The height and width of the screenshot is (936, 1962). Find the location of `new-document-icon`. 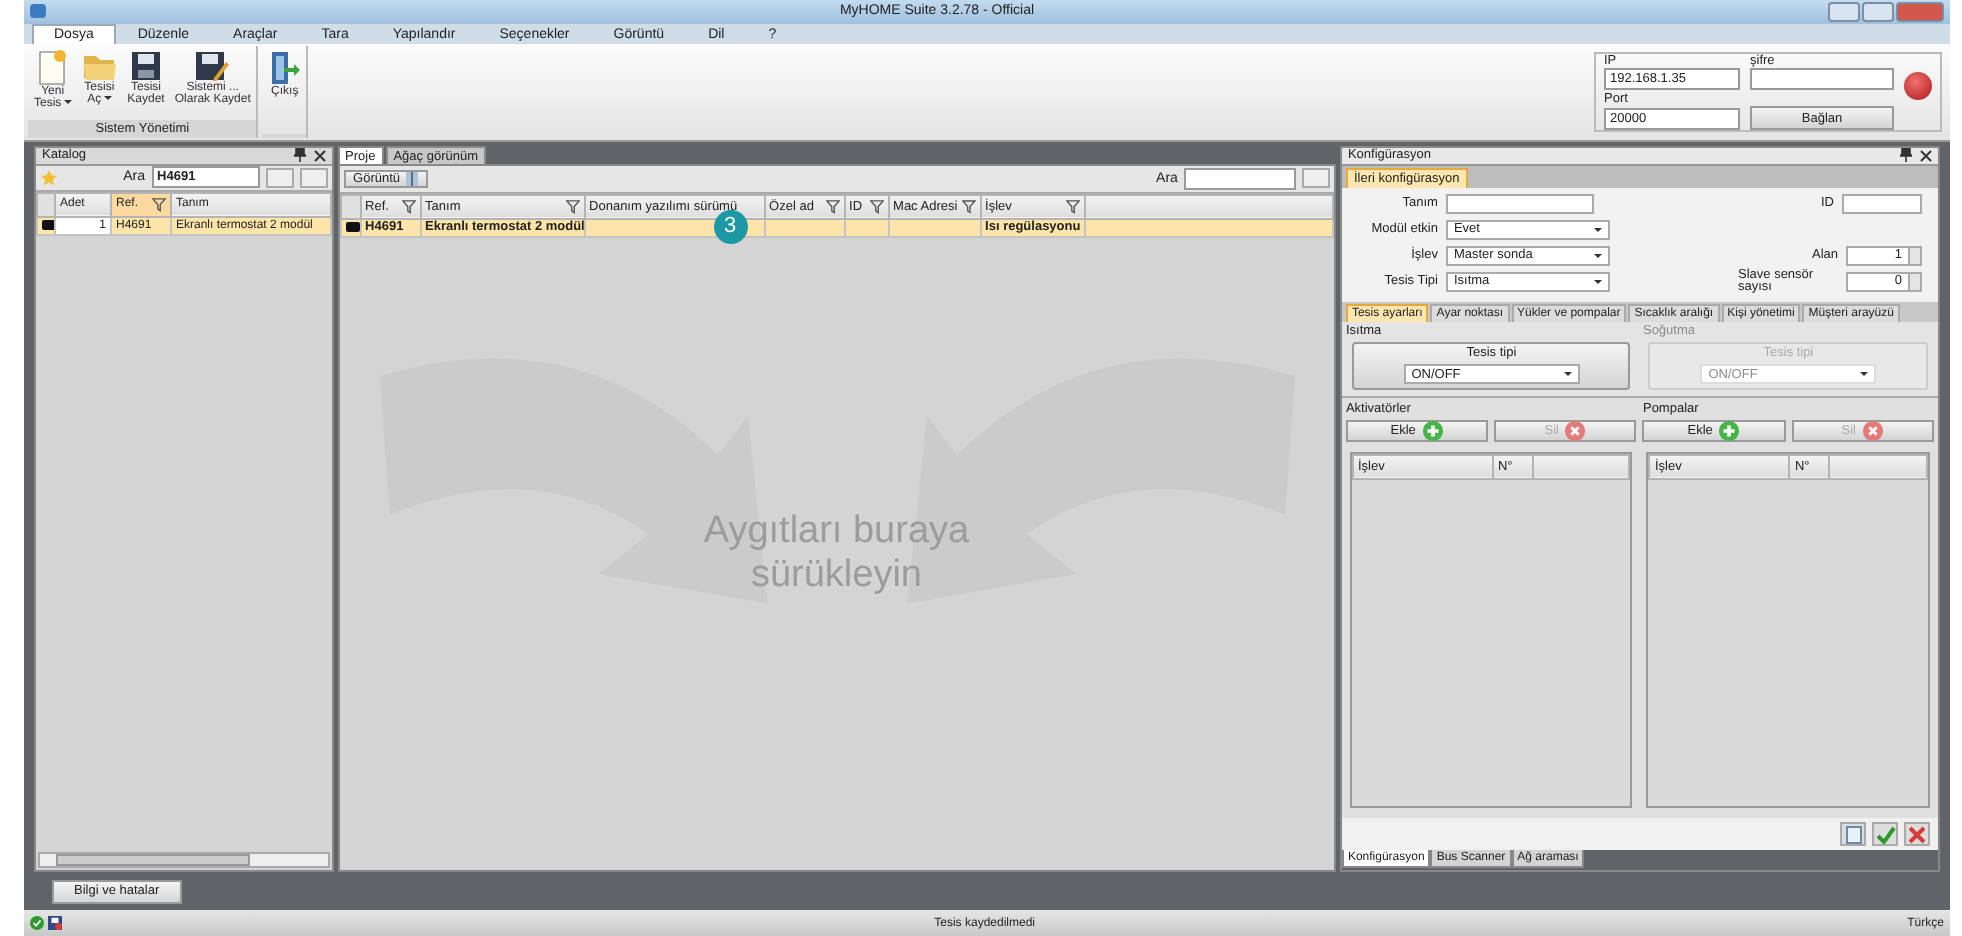

new-document-icon is located at coordinates (52, 67).